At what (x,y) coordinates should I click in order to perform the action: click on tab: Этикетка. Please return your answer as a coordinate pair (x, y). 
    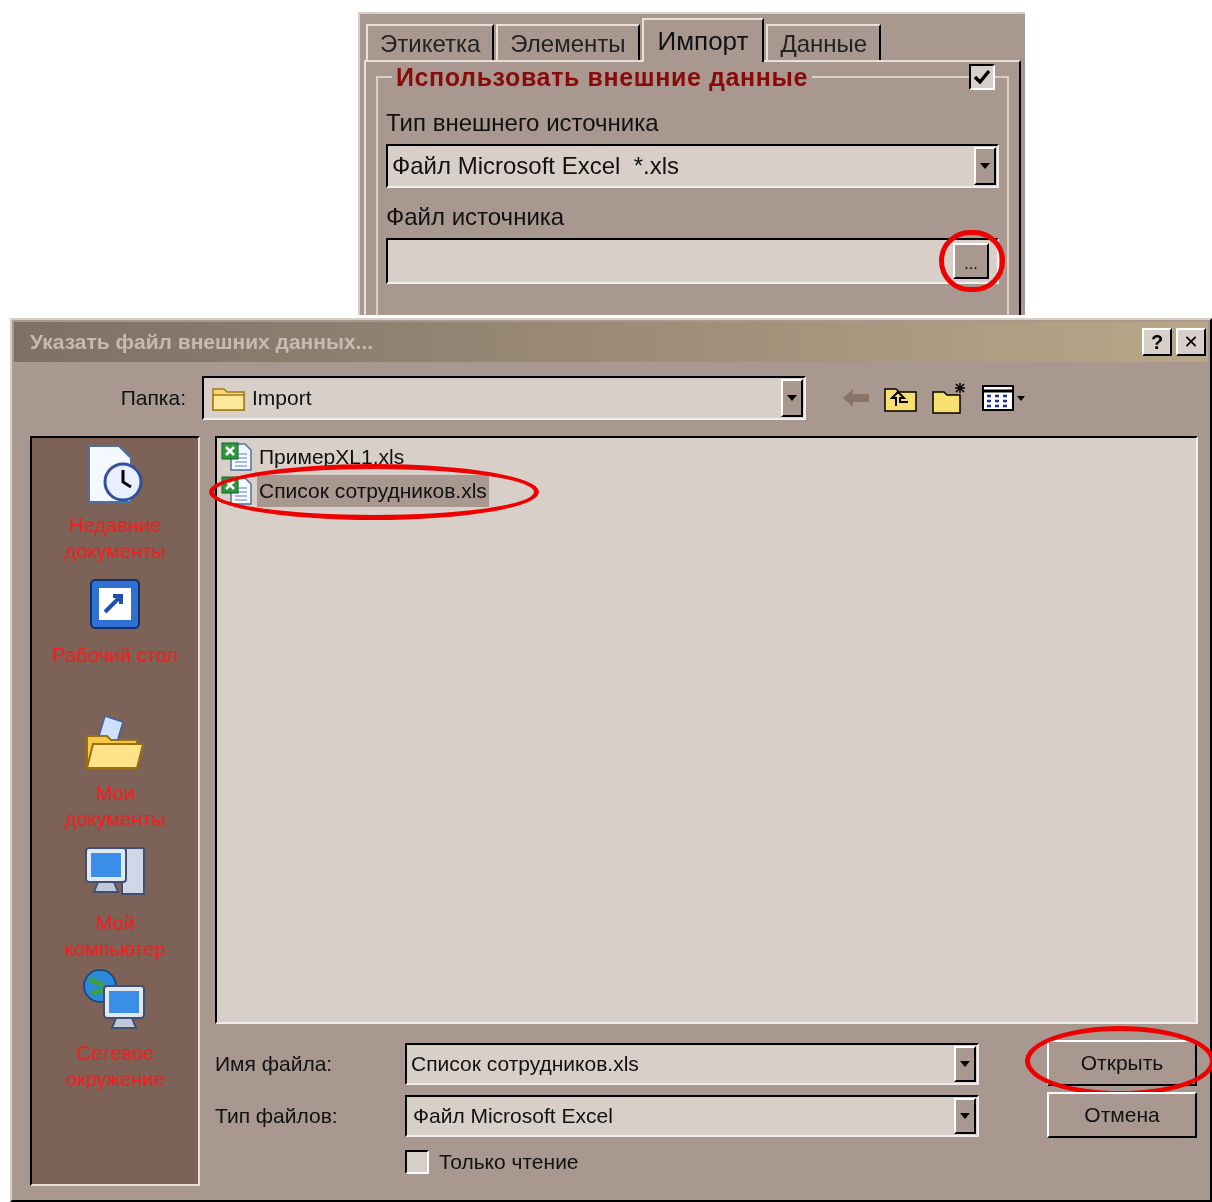
    Looking at the image, I should click on (430, 42).